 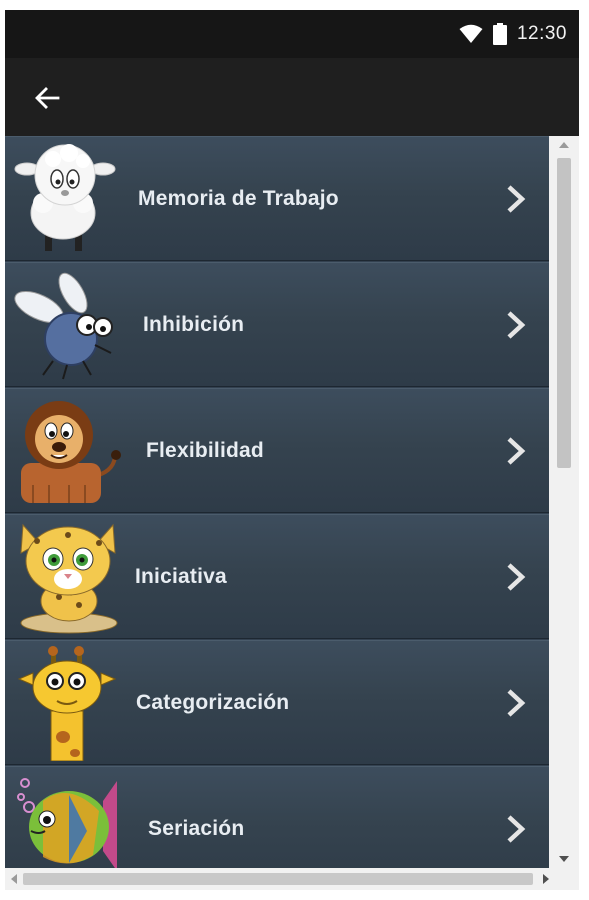 I want to click on fish-icon, so click(x=67, y=823).